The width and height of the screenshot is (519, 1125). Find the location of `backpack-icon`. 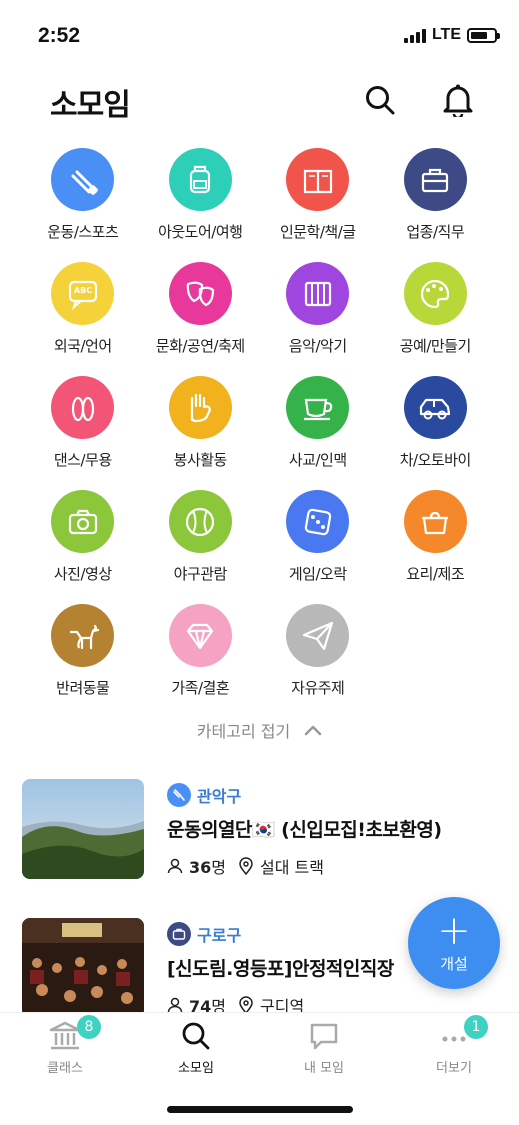

backpack-icon is located at coordinates (200, 179).